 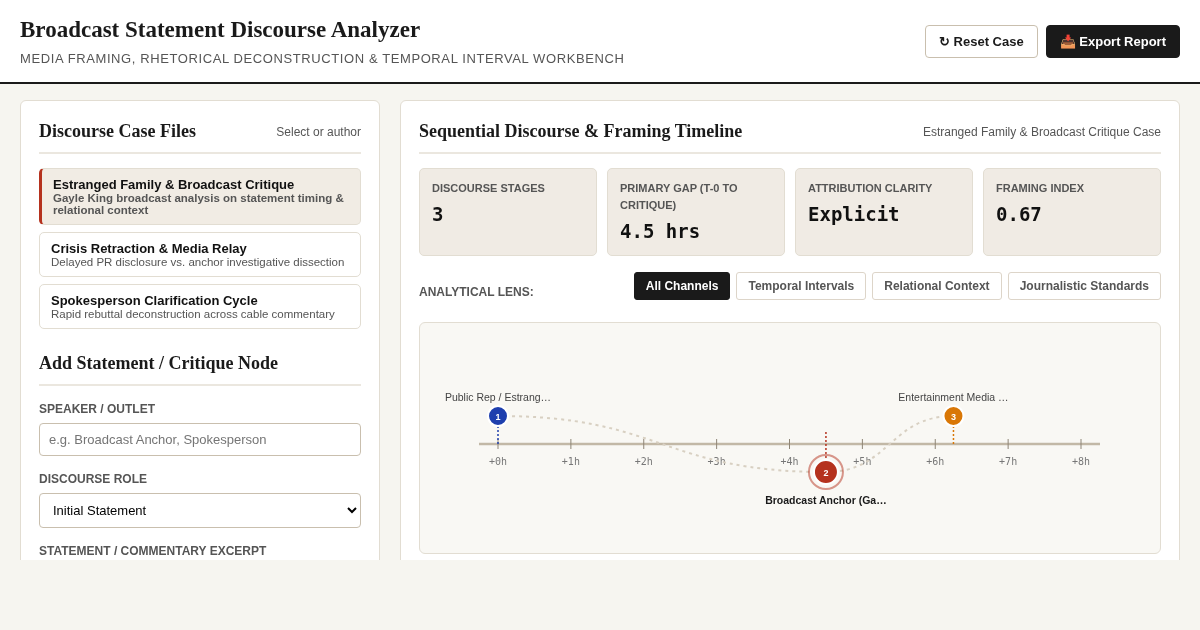 I want to click on stat-label: DISCOURSE STAGES, so click(x=489, y=188).